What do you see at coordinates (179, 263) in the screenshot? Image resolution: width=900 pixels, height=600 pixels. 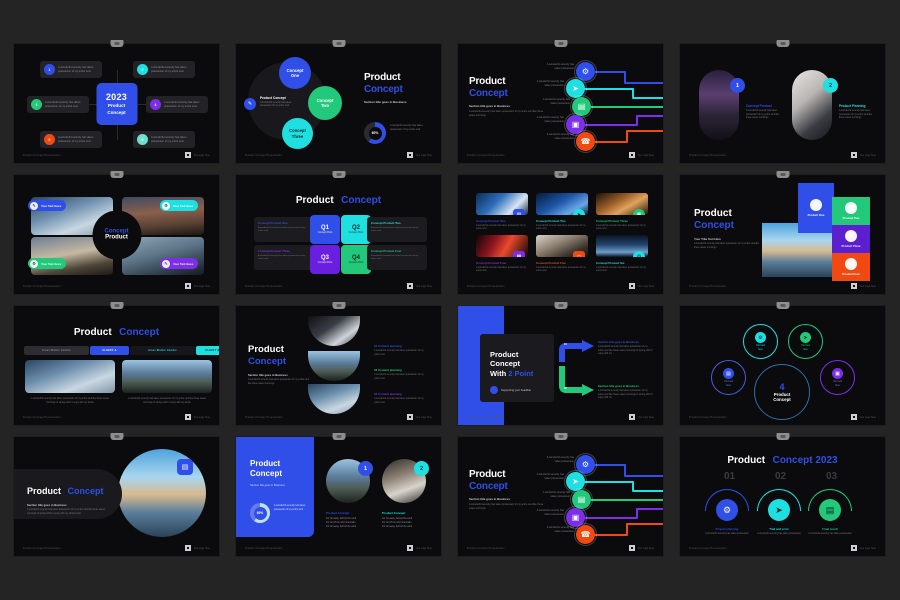 I see `slide5-pill-4: ✎ Your Text Goes` at bounding box center [179, 263].